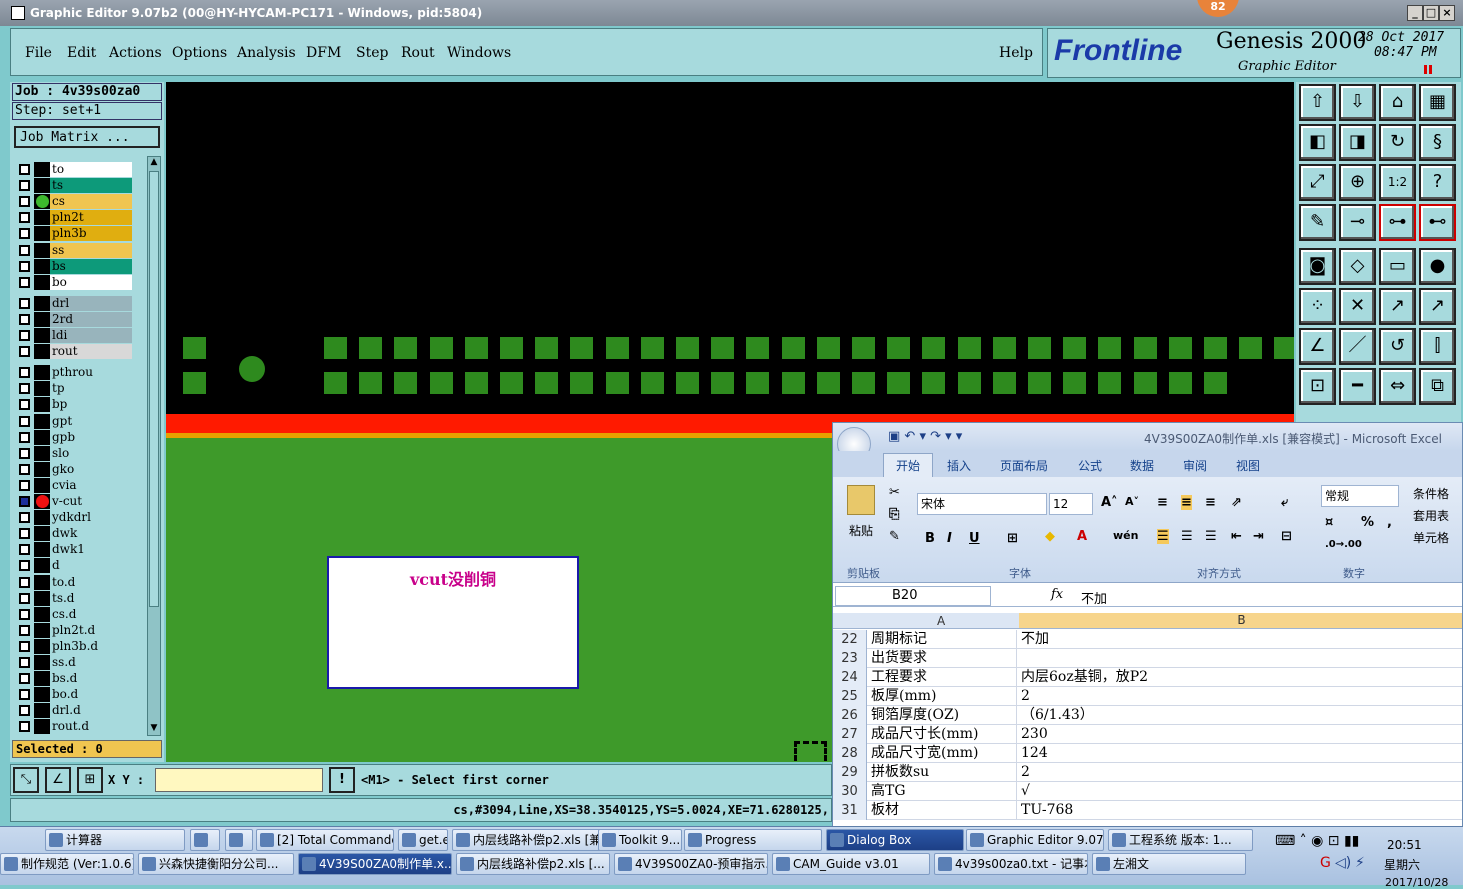 This screenshot has height=889, width=1463. I want to click on row-number: 23, so click(850, 658).